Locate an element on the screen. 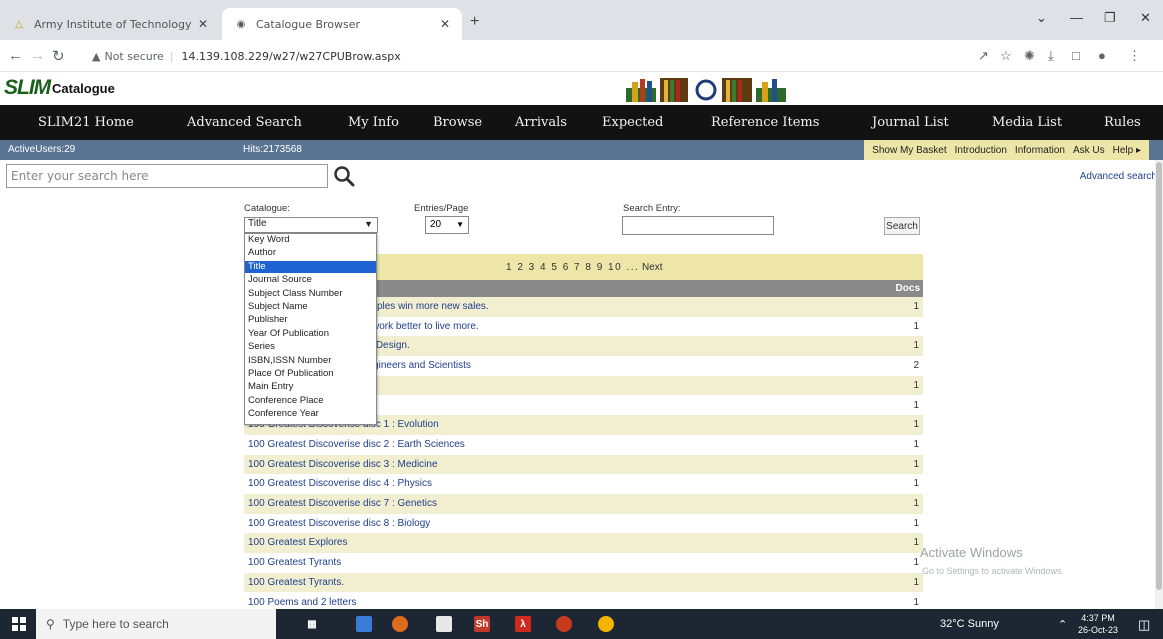 Image resolution: width=1163 pixels, height=639 pixels. file-explorer-icon is located at coordinates (364, 624).